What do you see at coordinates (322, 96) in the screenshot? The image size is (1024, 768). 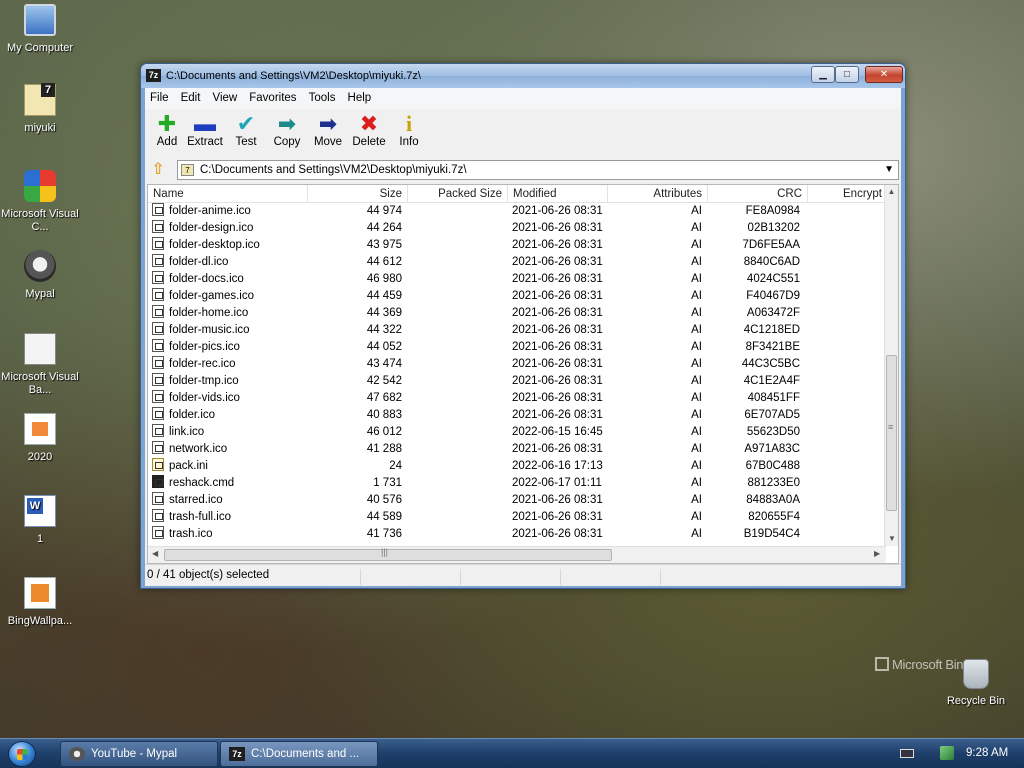 I see `menu-tools: Tools` at bounding box center [322, 96].